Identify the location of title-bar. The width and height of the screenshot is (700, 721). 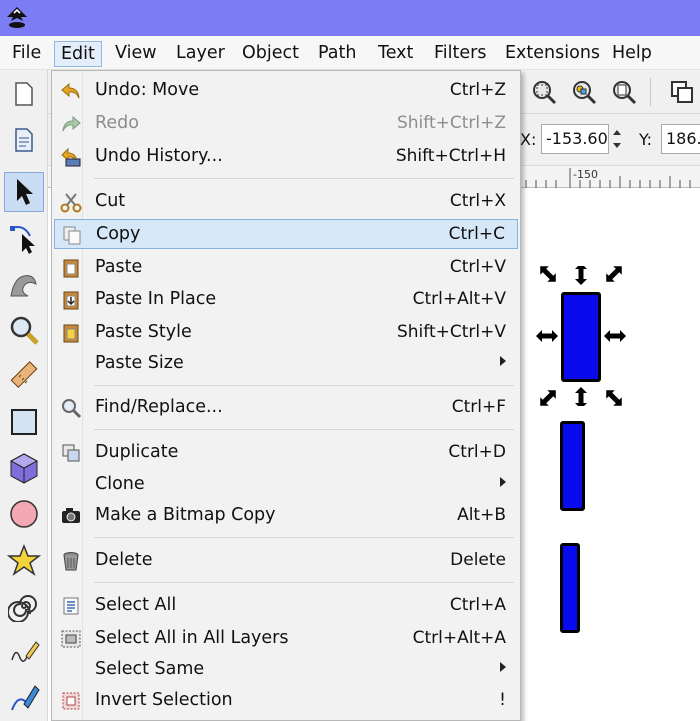
(350, 18).